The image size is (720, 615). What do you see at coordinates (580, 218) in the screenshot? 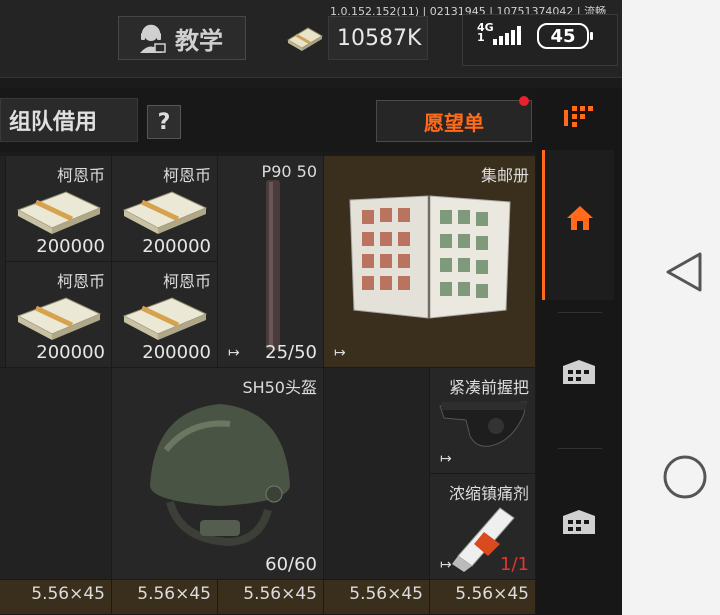
I see `home-icon` at bounding box center [580, 218].